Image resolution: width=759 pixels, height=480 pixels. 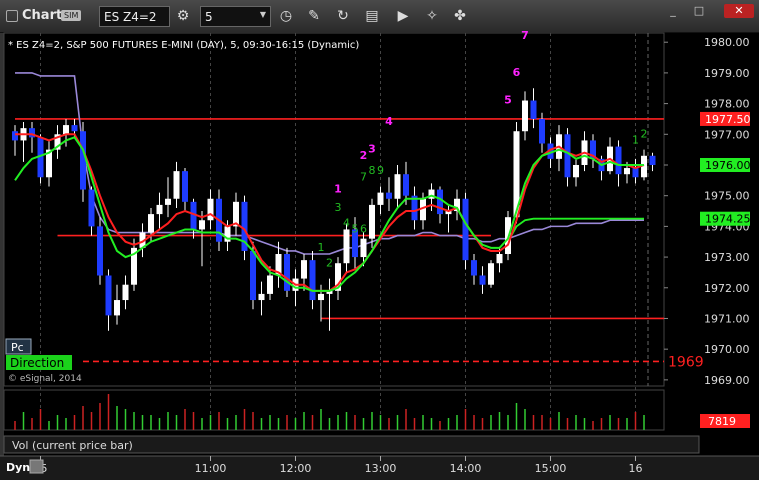 I want to click on y-tick-label: 1980.00, so click(x=727, y=42).